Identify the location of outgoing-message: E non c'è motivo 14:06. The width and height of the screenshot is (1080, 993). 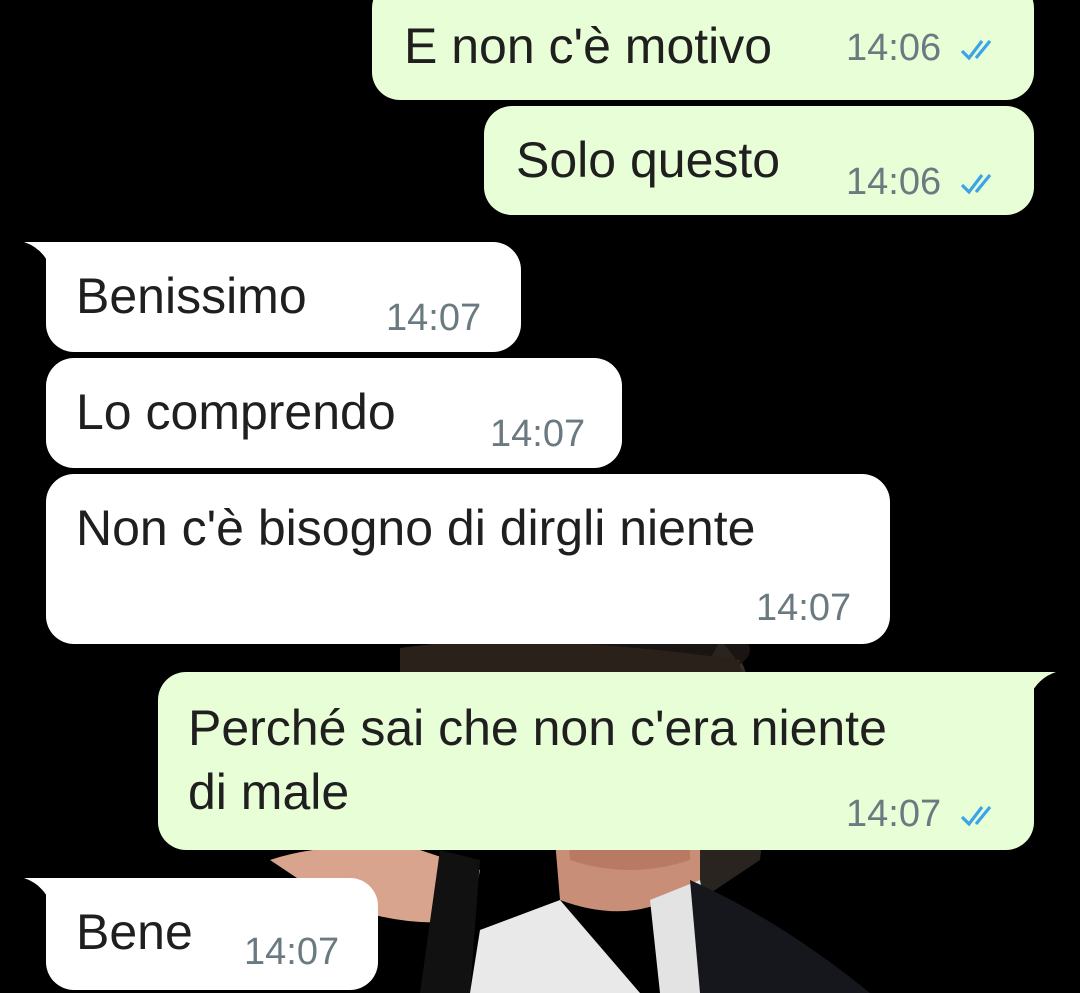
(703, 50).